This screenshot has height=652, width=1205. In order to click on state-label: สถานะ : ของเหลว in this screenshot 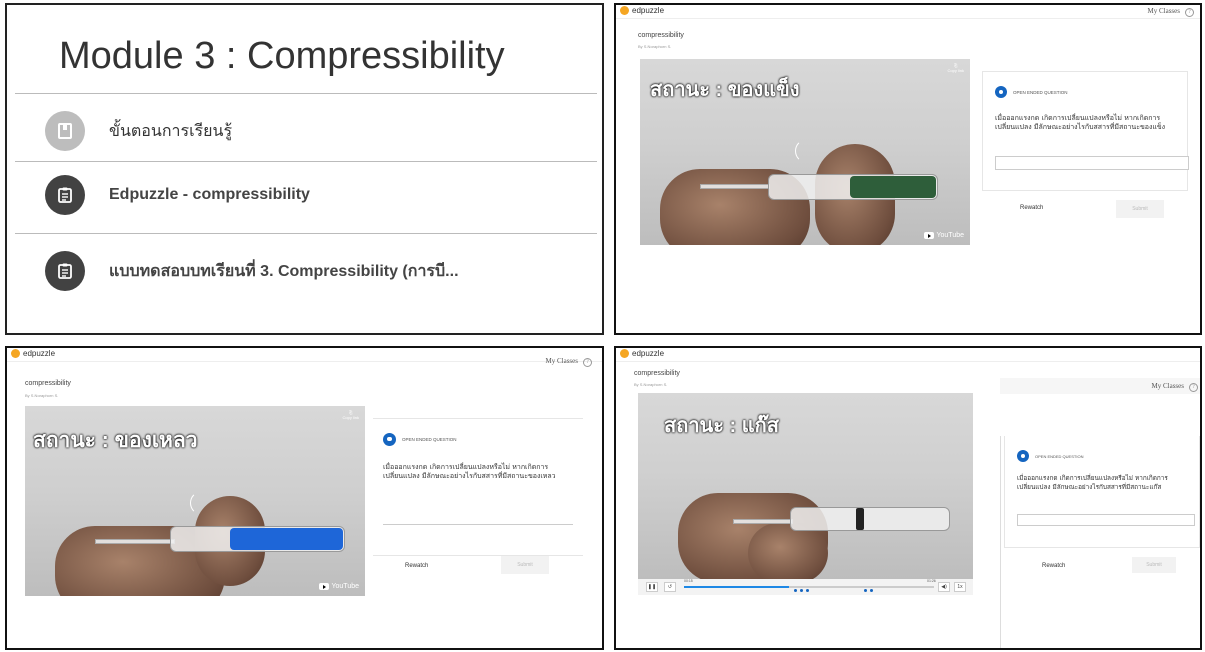, I will do `click(115, 440)`.